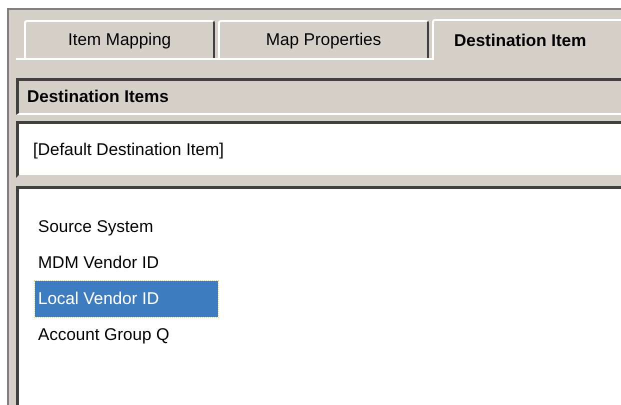 This screenshot has height=405, width=621. Describe the element at coordinates (126, 299) in the screenshot. I see `list-item: Local Vendor ID` at that location.